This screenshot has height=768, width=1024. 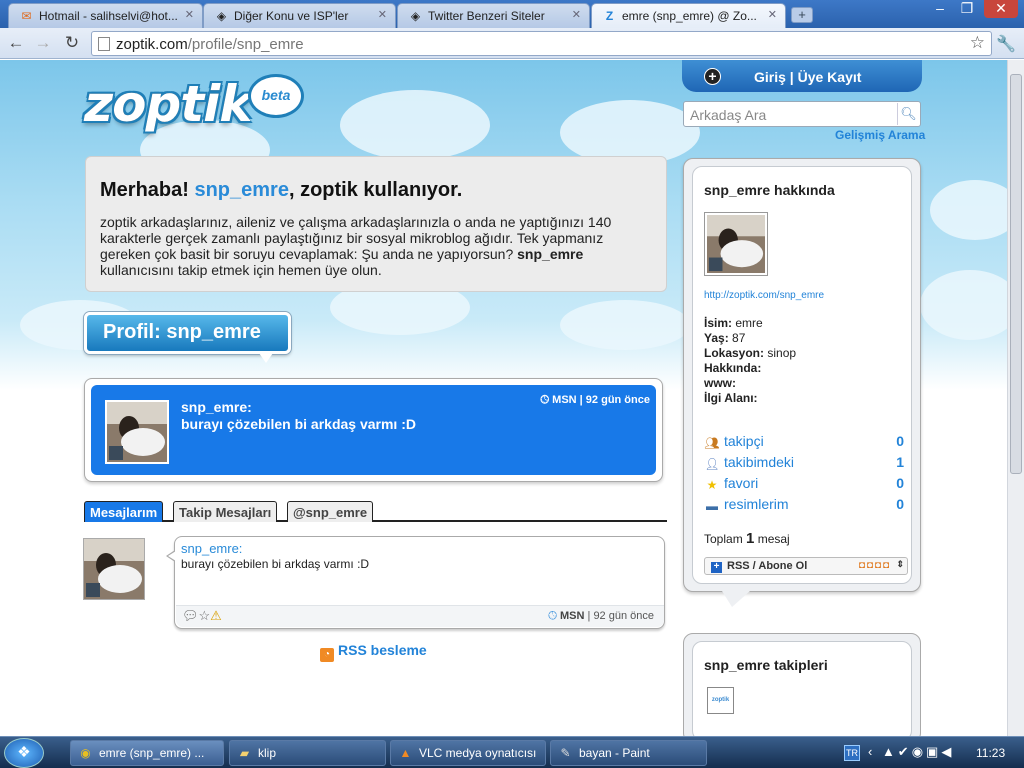 What do you see at coordinates (375, 511) in the screenshot?
I see `message-tabs: Mesajlarım Takip Mesajları @snp_emre` at bounding box center [375, 511].